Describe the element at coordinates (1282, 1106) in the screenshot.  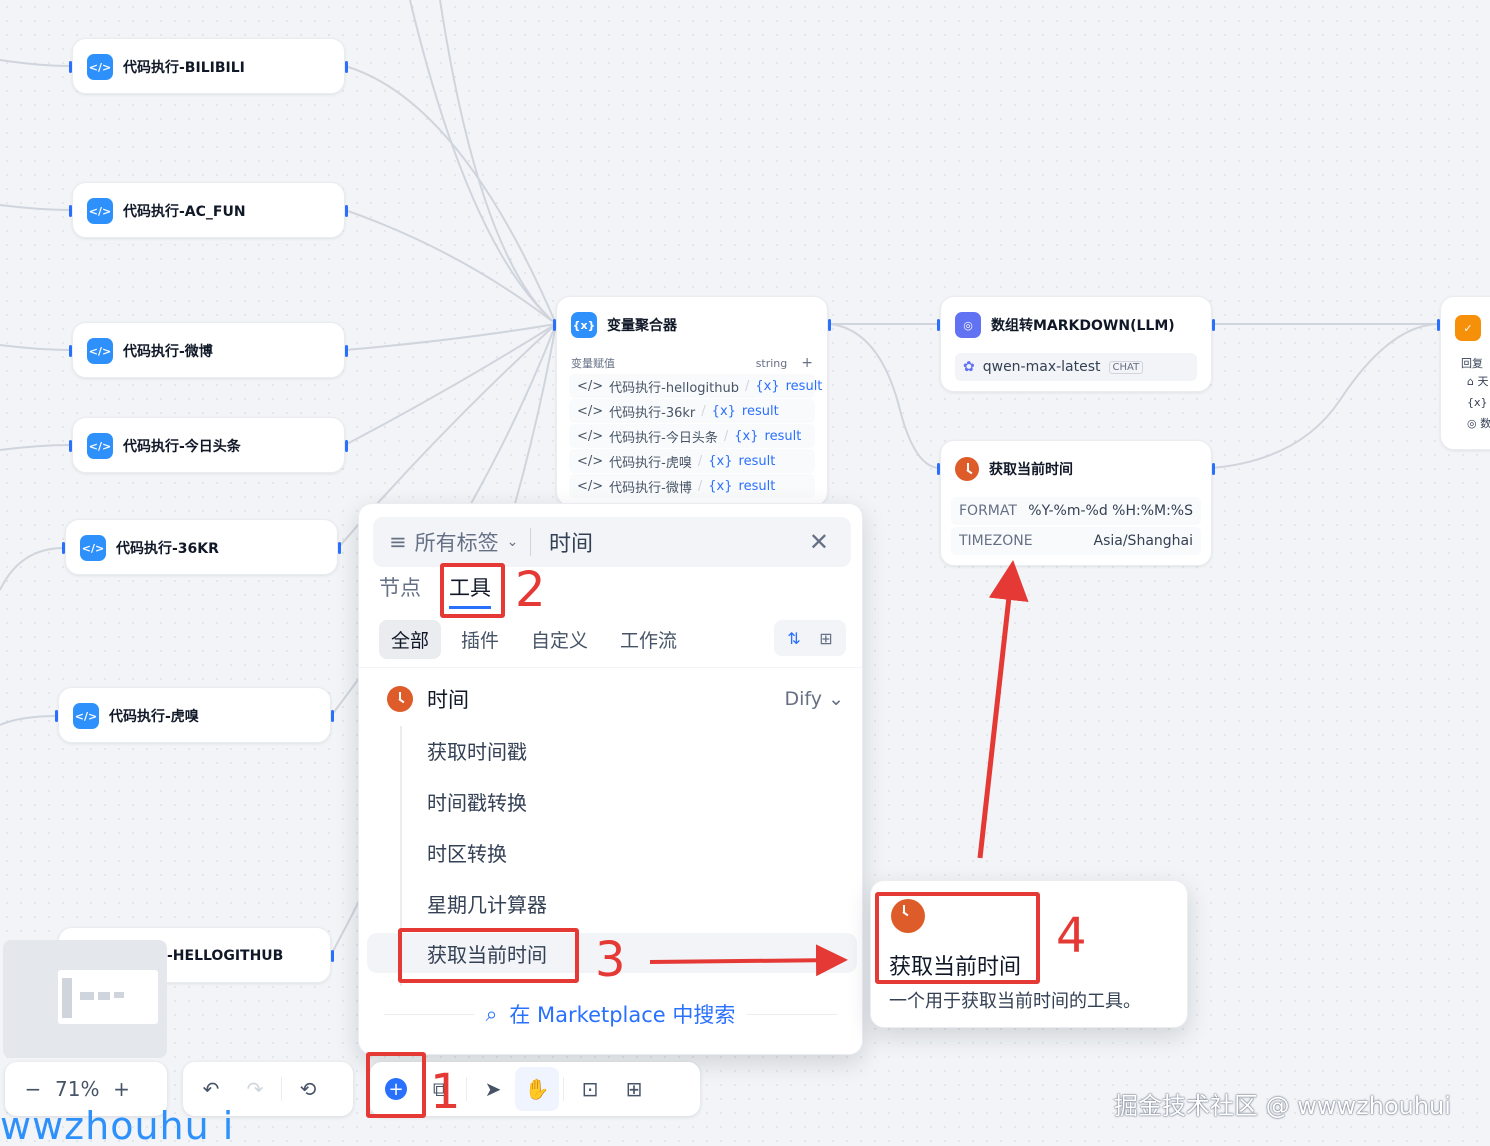
I see `watermark-right: 掘金技术社区 @ wwwzhouhui` at that location.